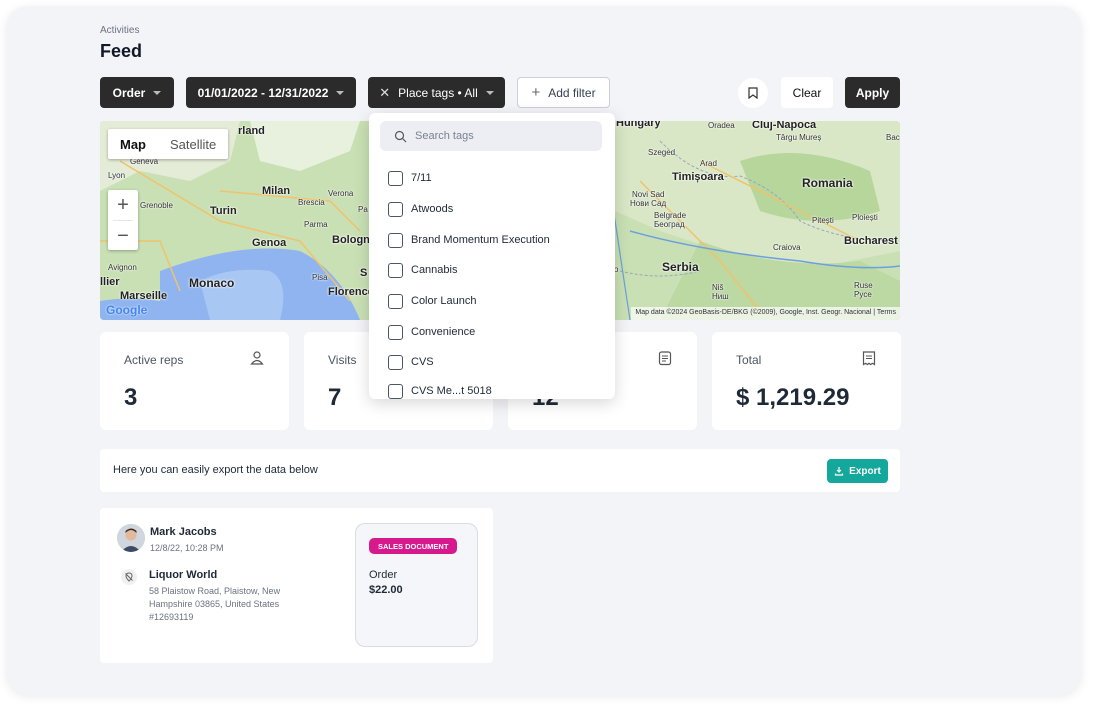  What do you see at coordinates (638, 125) in the screenshot?
I see `map-label: Hungary` at bounding box center [638, 125].